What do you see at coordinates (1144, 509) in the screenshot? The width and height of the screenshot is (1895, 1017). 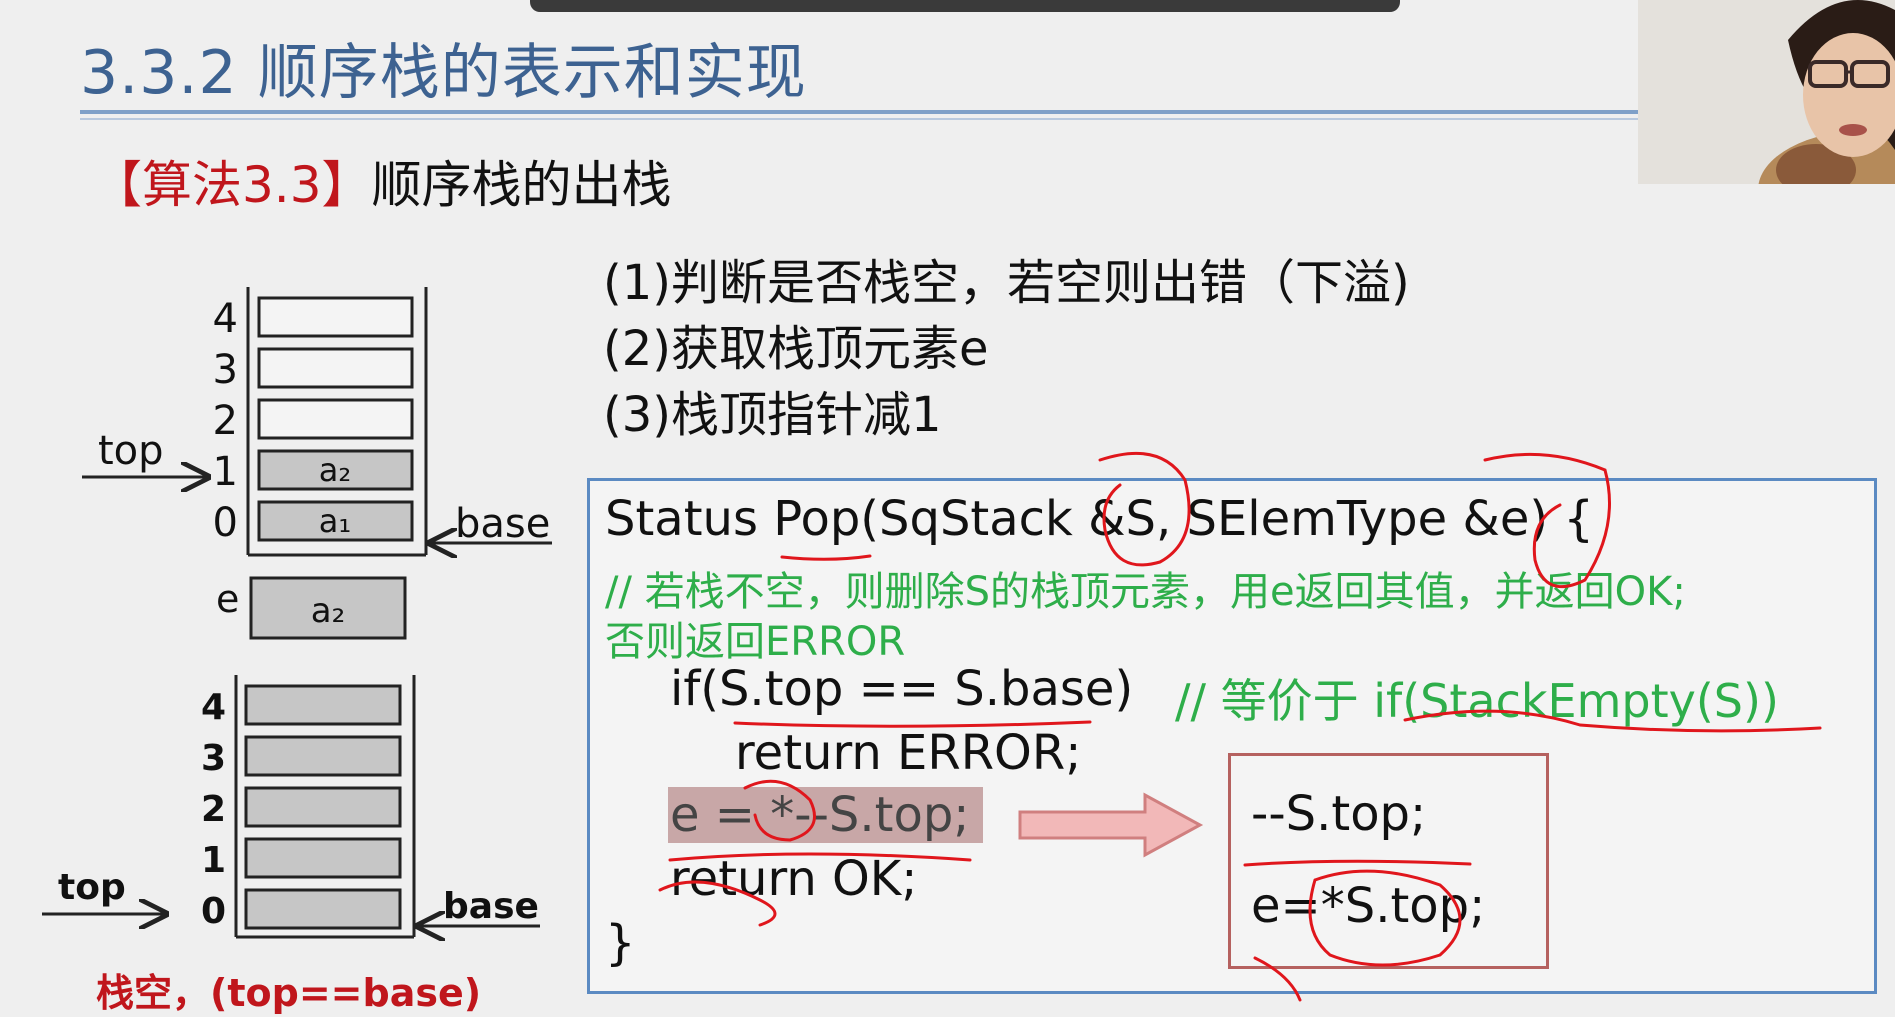 I see `circle-ampersand-s` at bounding box center [1144, 509].